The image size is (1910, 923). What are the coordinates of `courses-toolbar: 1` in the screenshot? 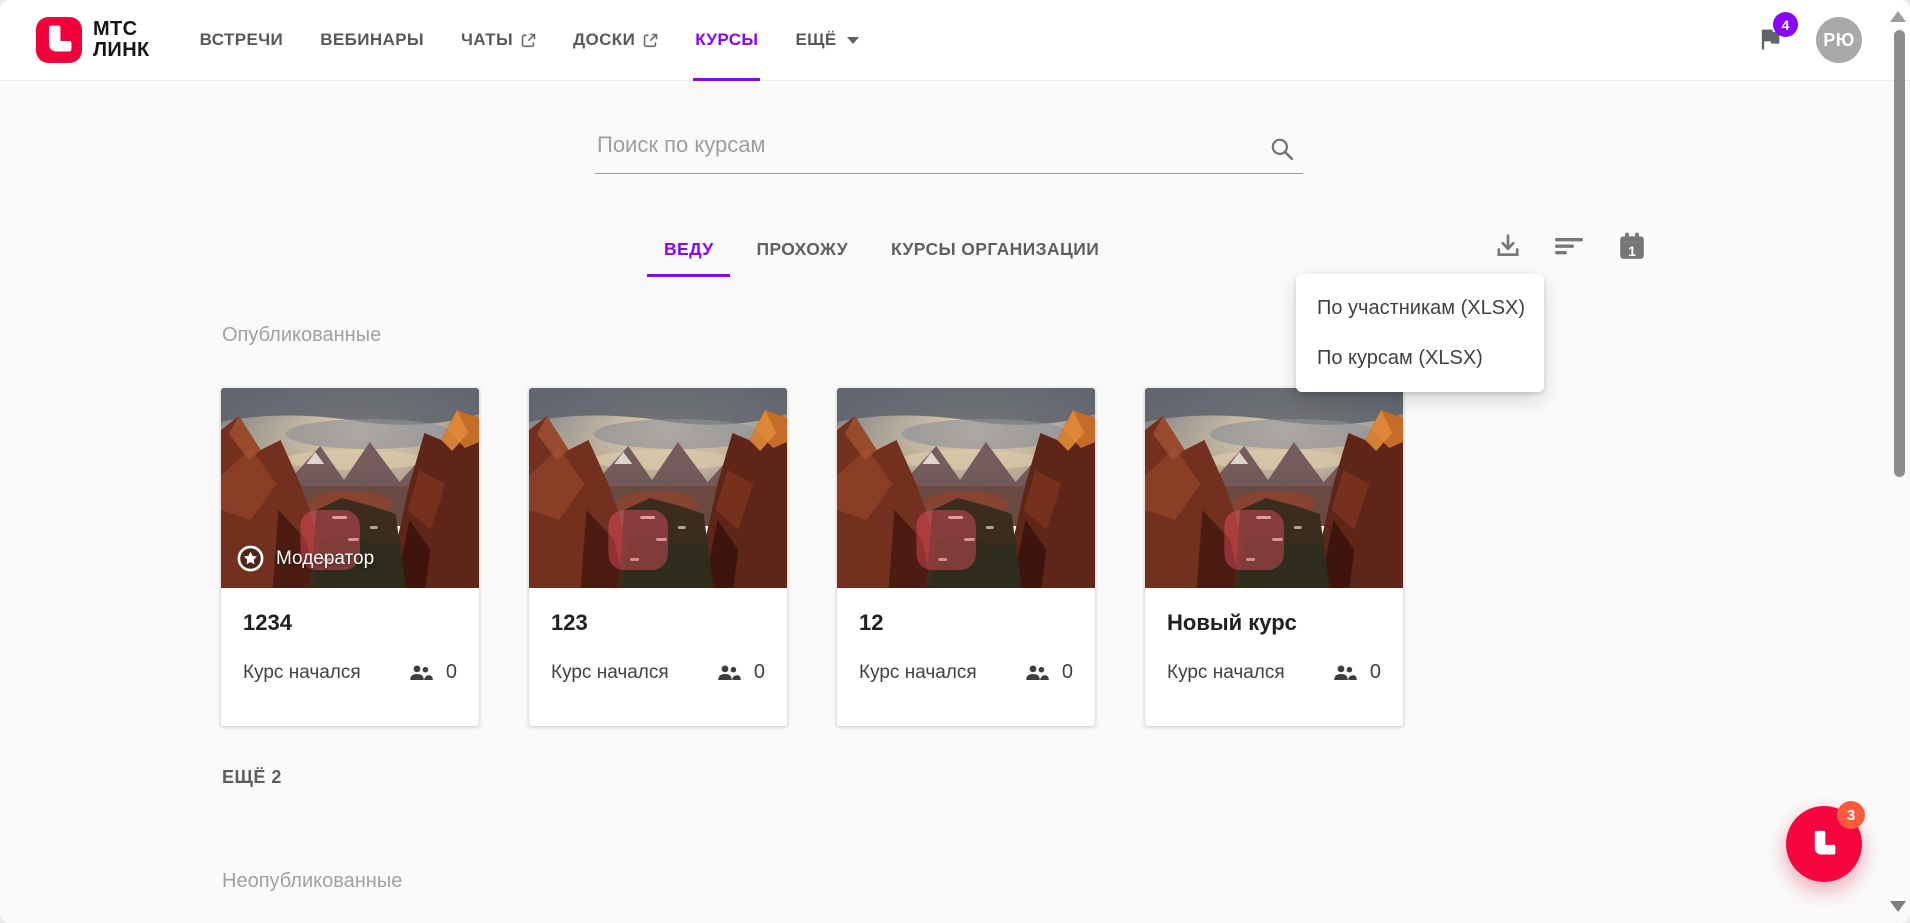 It's located at (1570, 246).